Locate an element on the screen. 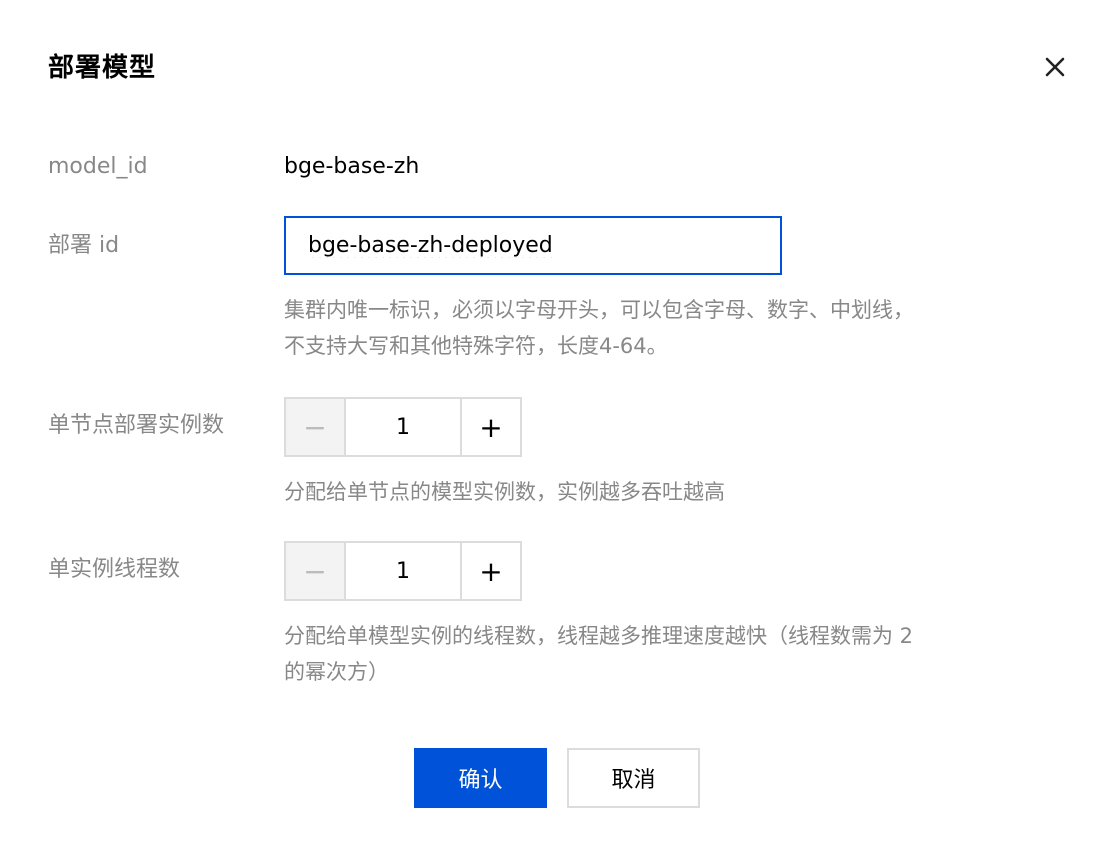 The width and height of the screenshot is (1110, 852). deploy-id-help-line2: 不支持大写和其他特殊字符，长度4-64。 is located at coordinates (476, 346).